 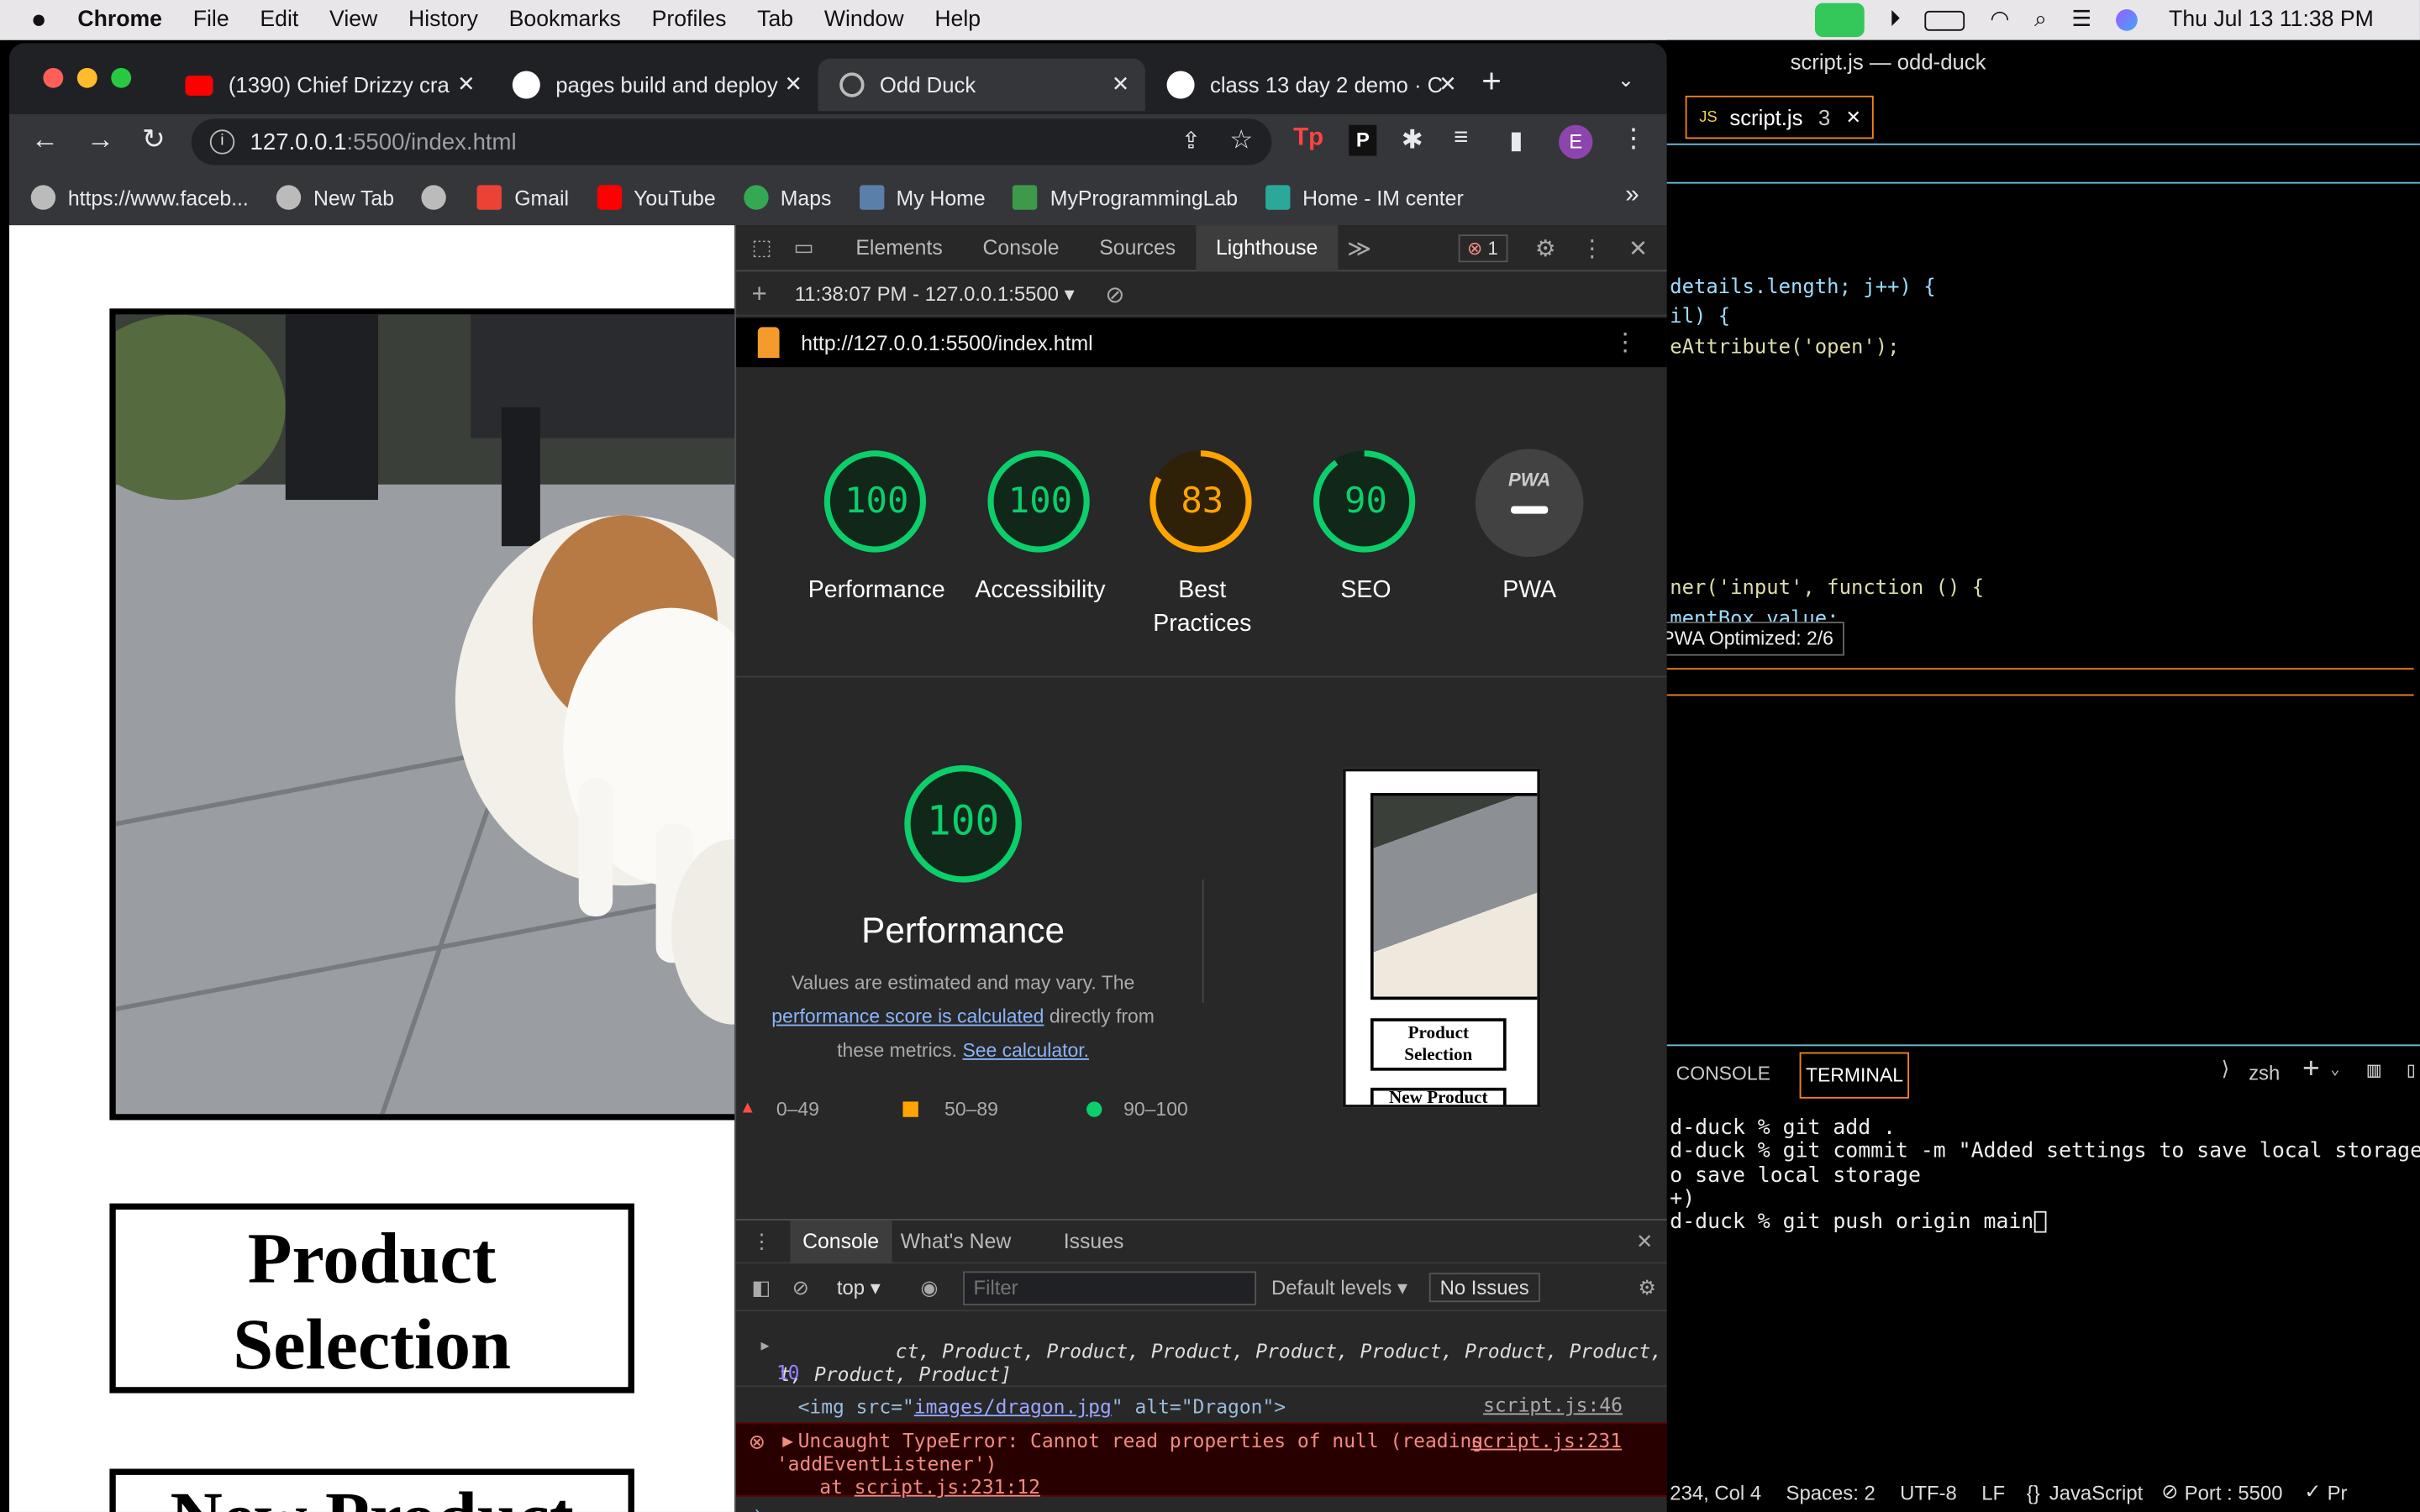 What do you see at coordinates (1461, 139) in the screenshot?
I see `reading-list-icon: ≡` at bounding box center [1461, 139].